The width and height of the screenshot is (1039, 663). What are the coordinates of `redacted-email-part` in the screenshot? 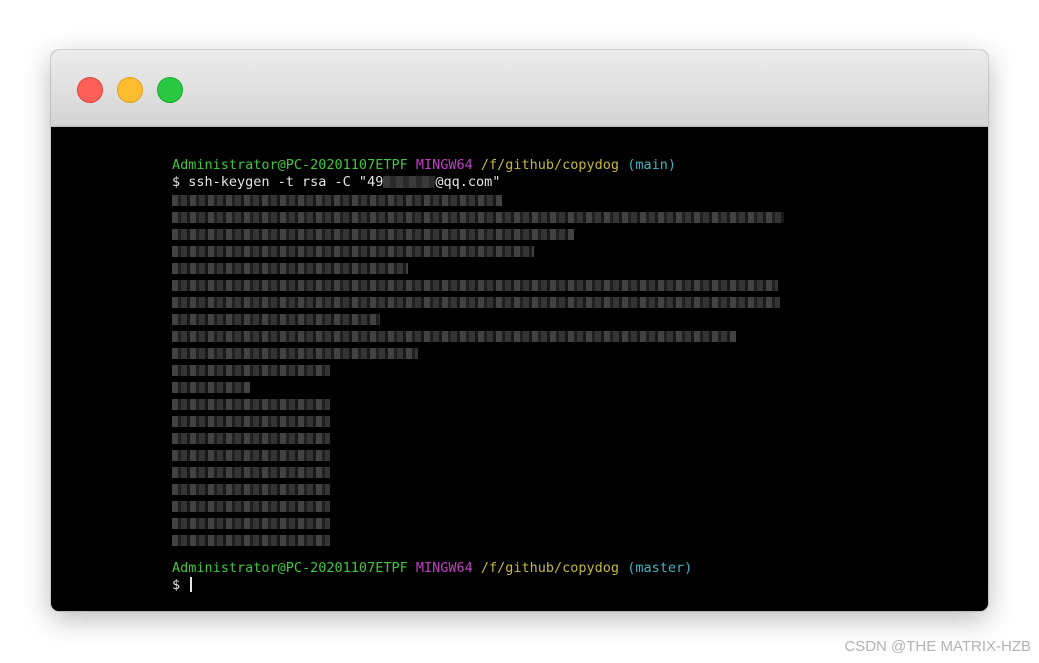 It's located at (409, 182).